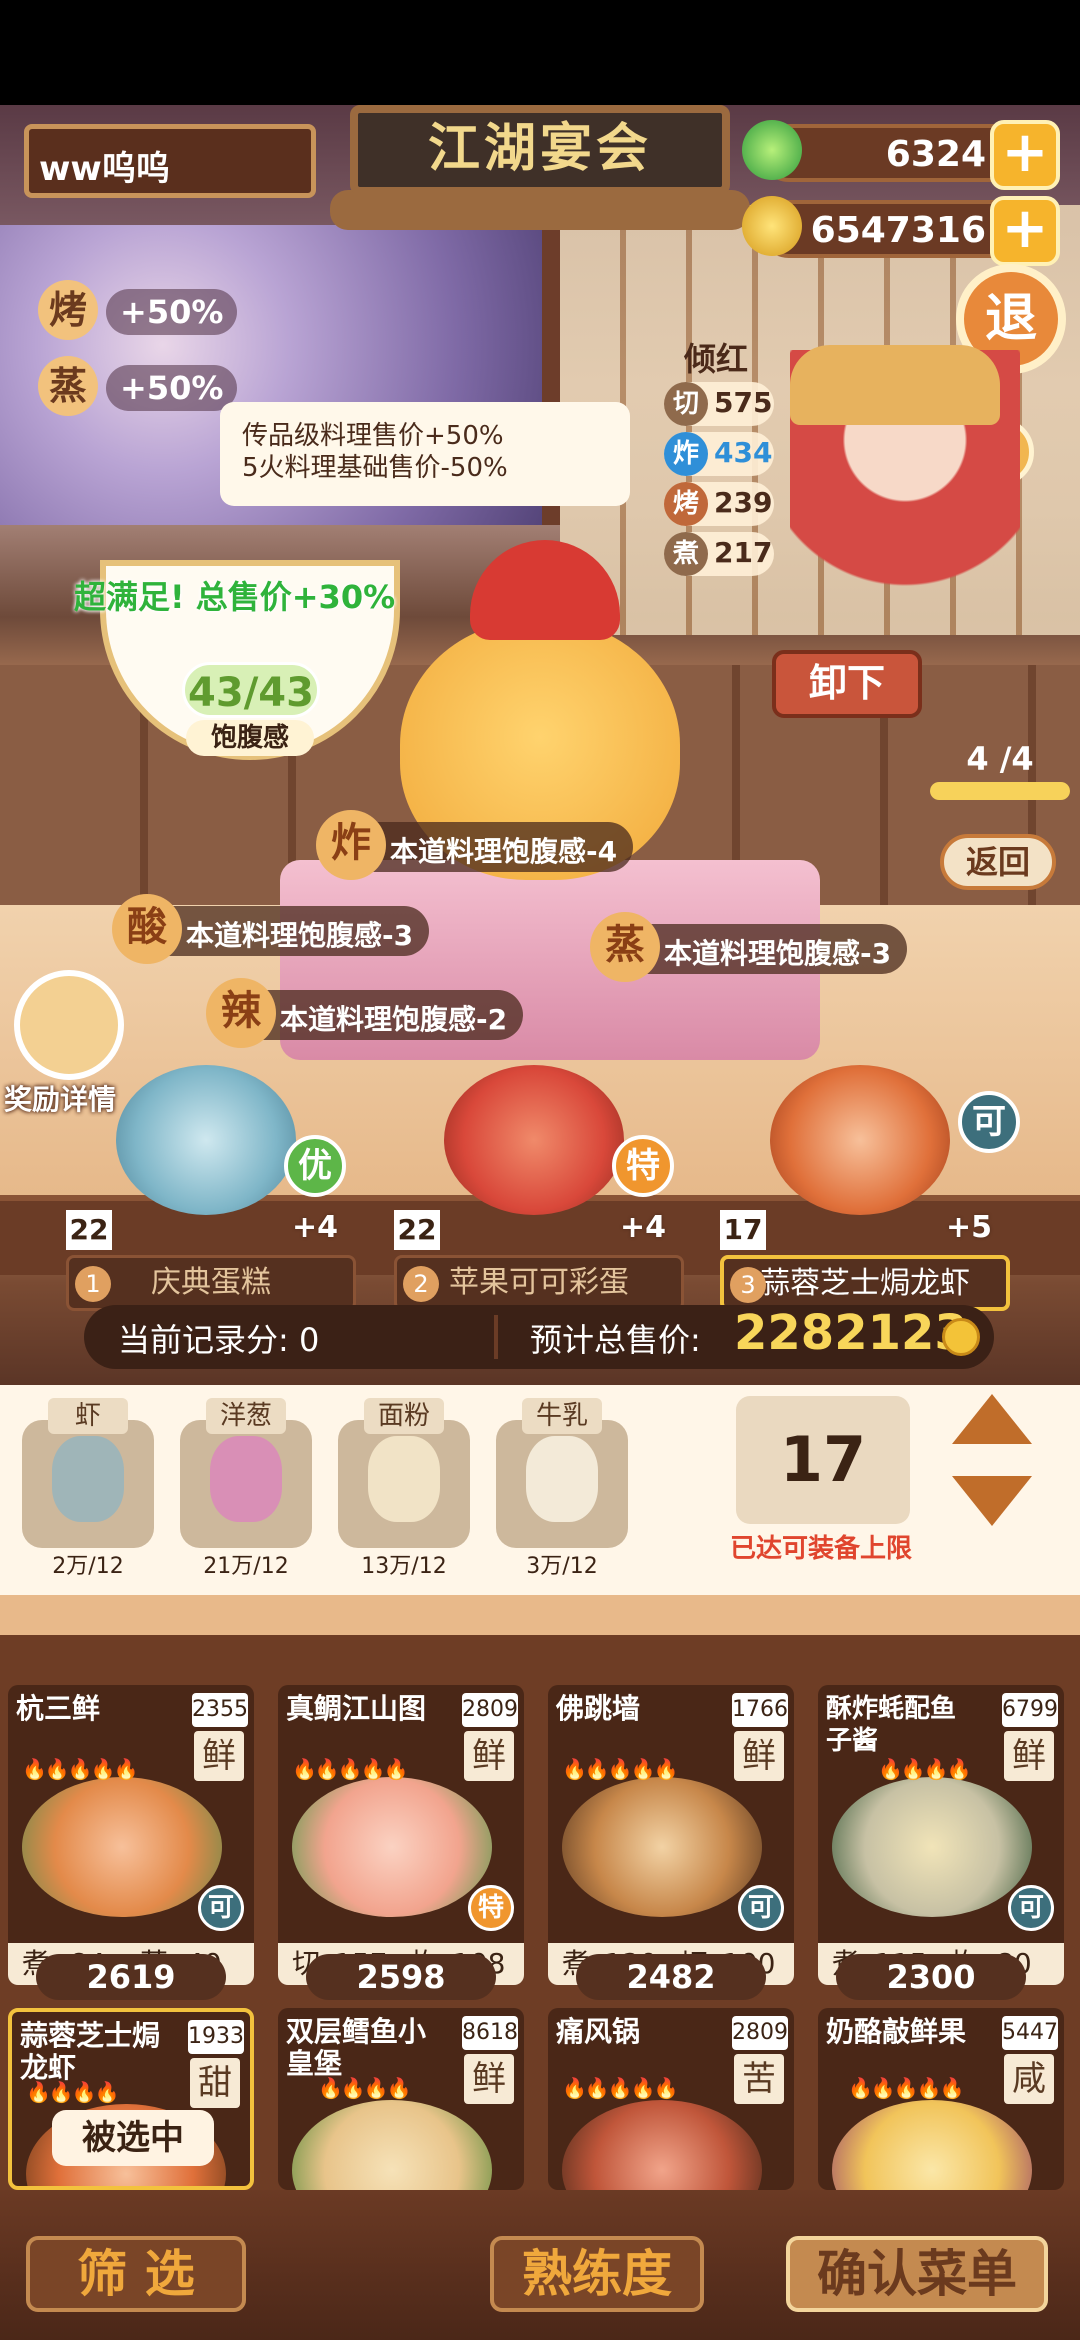 Image resolution: width=1080 pixels, height=2340 pixels. Describe the element at coordinates (743, 502) in the screenshot. I see `stat-value: 239` at that location.